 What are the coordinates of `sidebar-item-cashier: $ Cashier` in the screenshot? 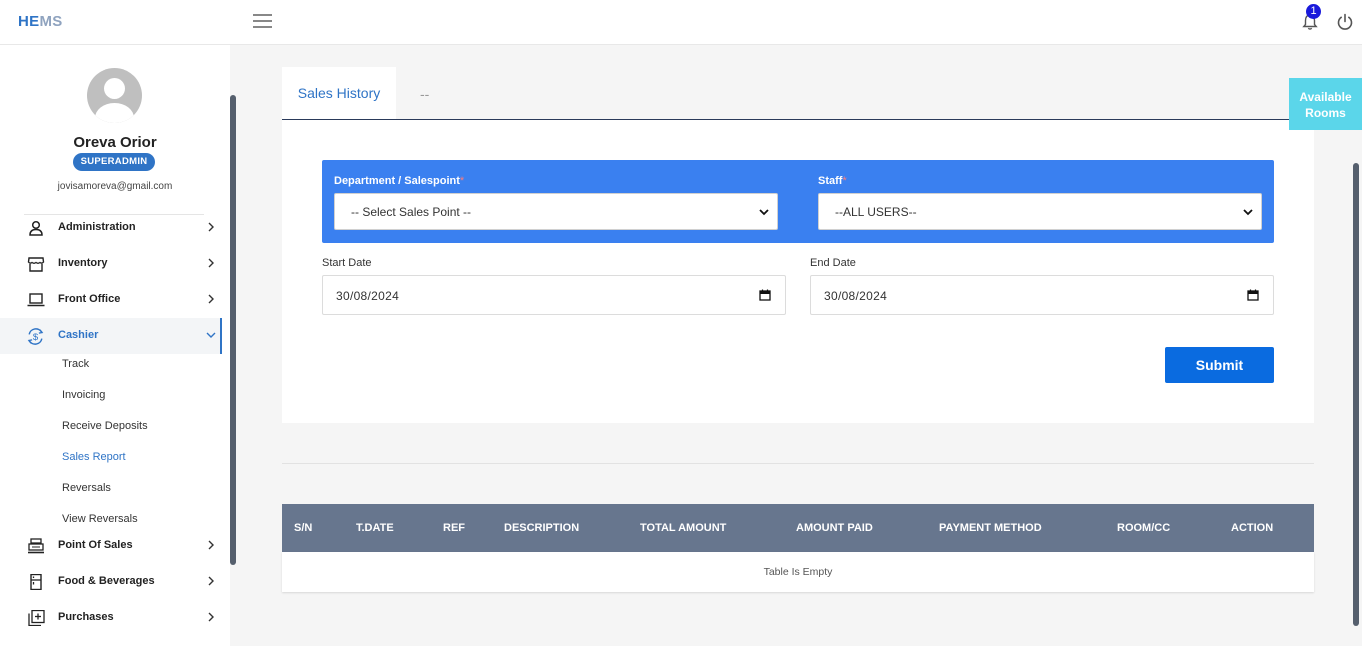 It's located at (111, 336).